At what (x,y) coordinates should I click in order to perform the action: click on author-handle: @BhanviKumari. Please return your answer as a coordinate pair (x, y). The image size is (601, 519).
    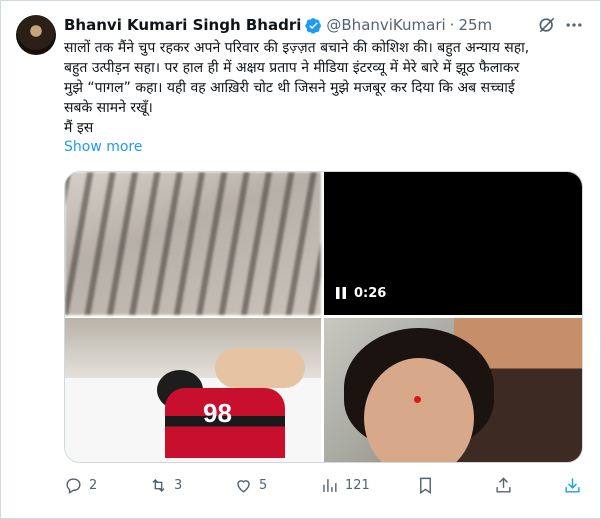
    Looking at the image, I should click on (385, 25).